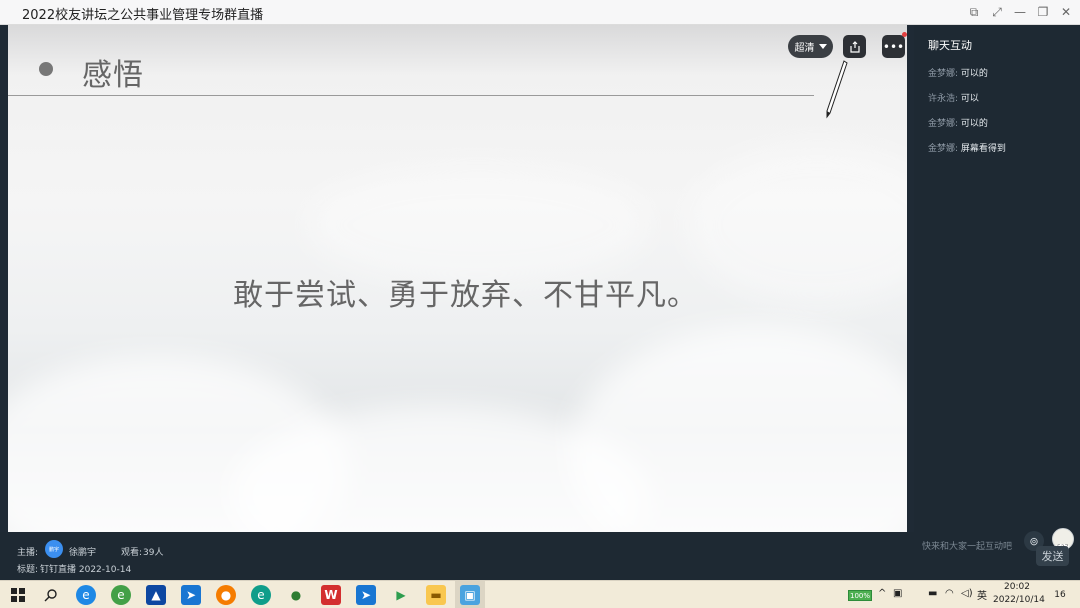 The width and height of the screenshot is (1080, 608). I want to click on chat-input-area: 快来和大家一起互动吧 发送, so click(997, 555).